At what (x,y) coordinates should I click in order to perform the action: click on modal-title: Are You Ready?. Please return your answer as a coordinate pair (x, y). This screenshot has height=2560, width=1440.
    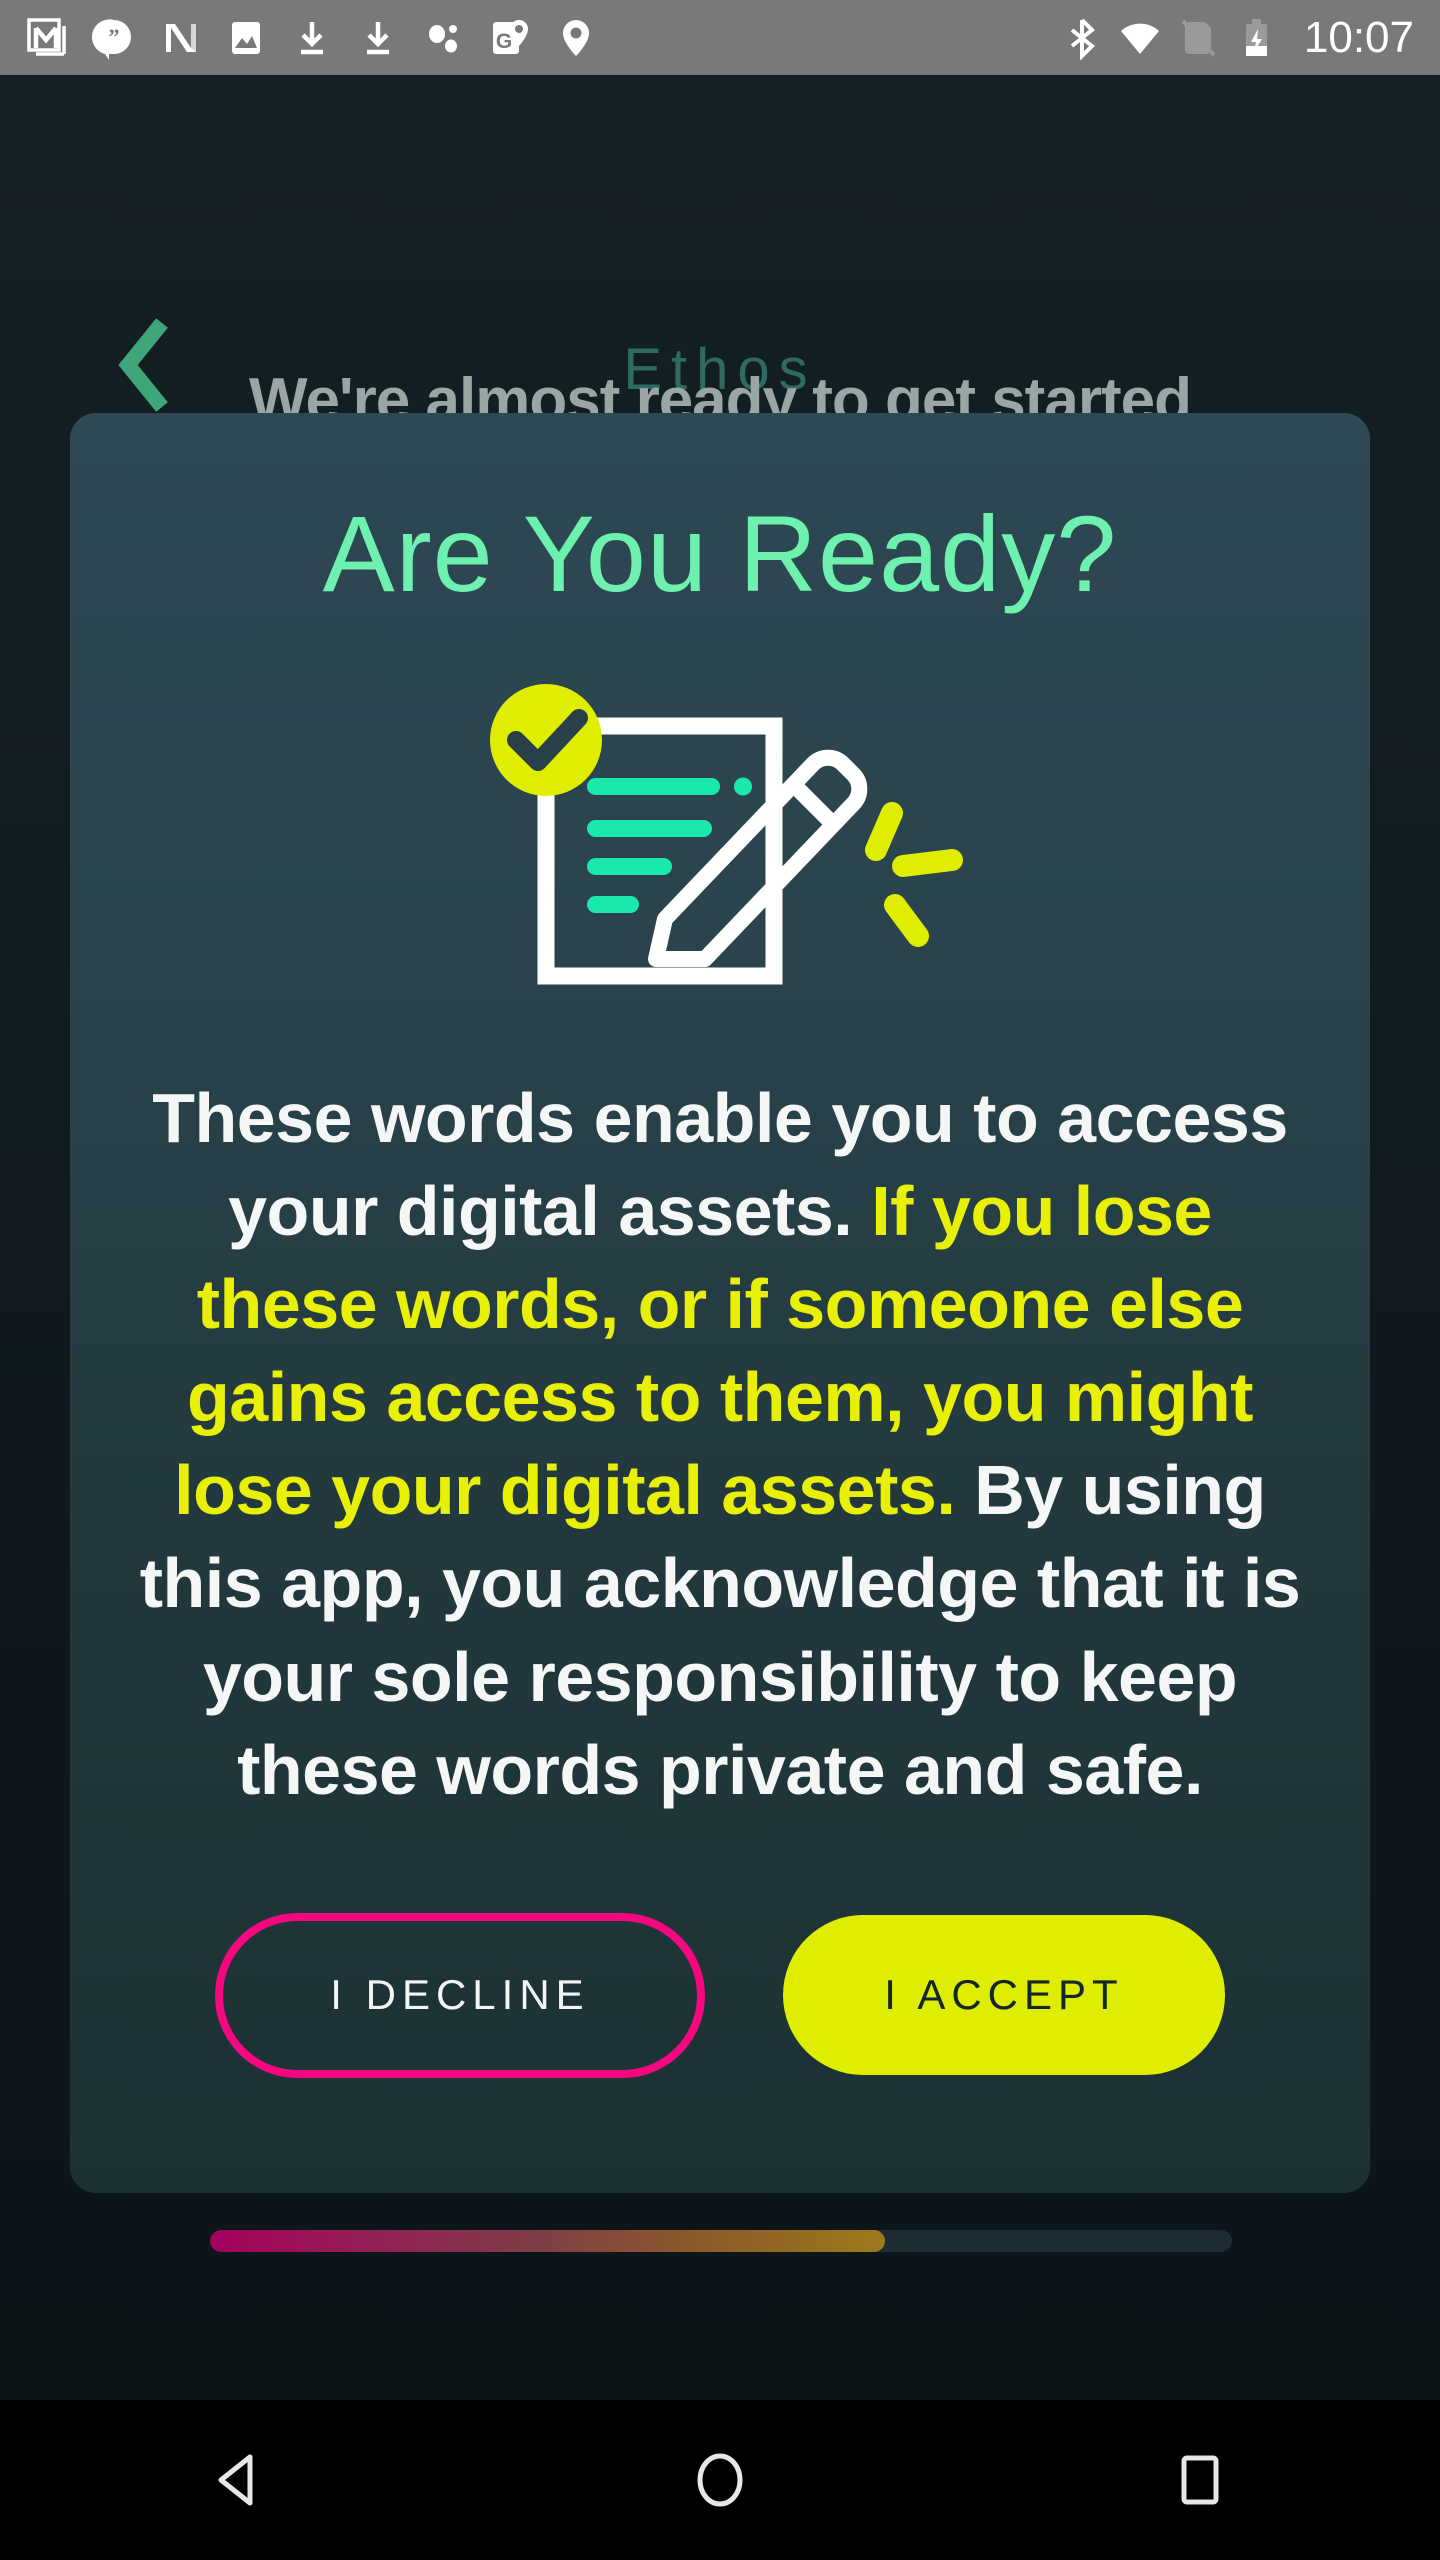
    Looking at the image, I should click on (720, 553).